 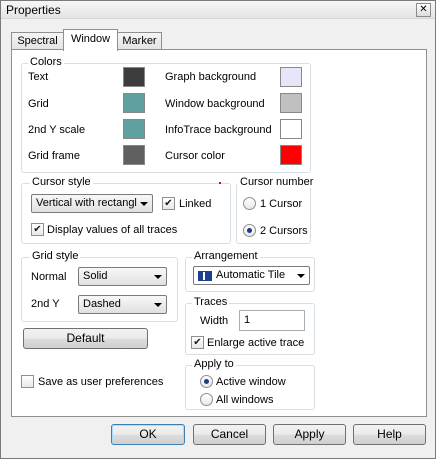 What do you see at coordinates (122, 276) in the screenshot?
I see `normal-grid-dropdown: Solid` at bounding box center [122, 276].